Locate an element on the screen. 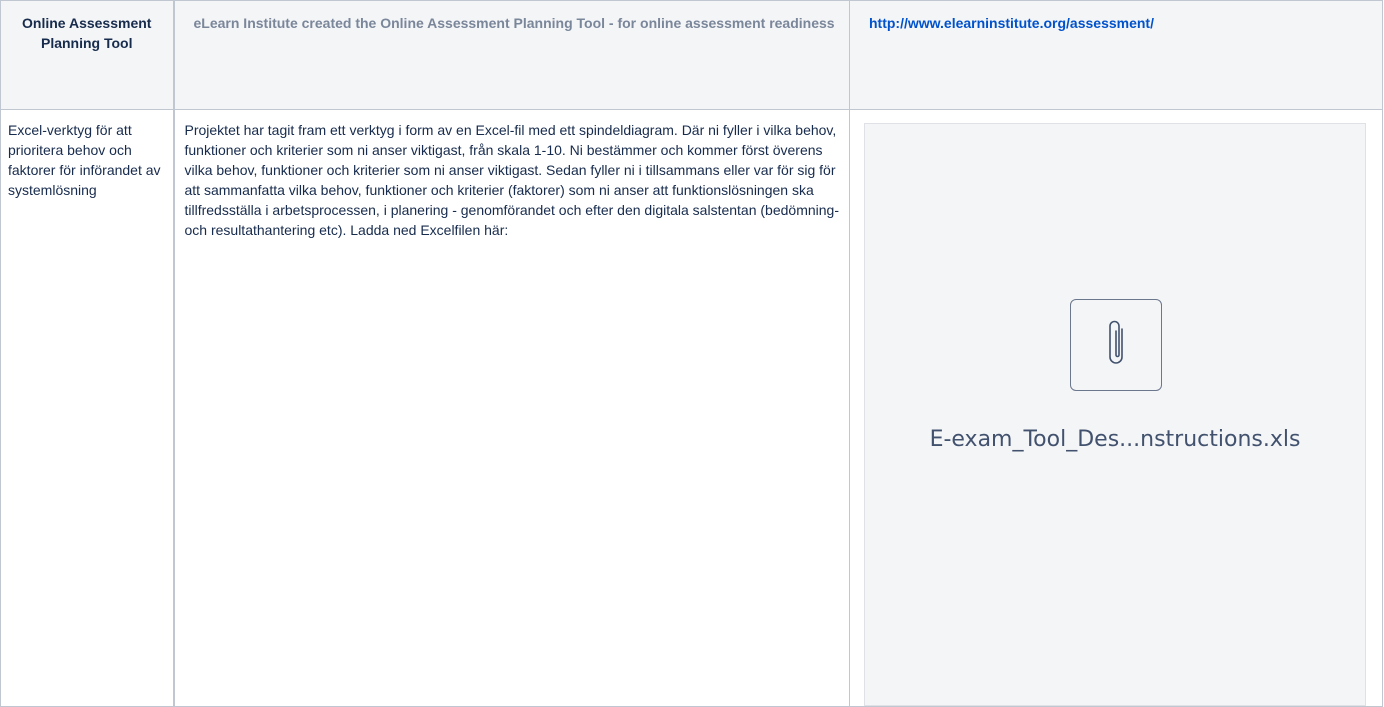 The width and height of the screenshot is (1384, 707). attachment-filename: E-exam_Tool_Des...nstructions.xls is located at coordinates (1115, 440).